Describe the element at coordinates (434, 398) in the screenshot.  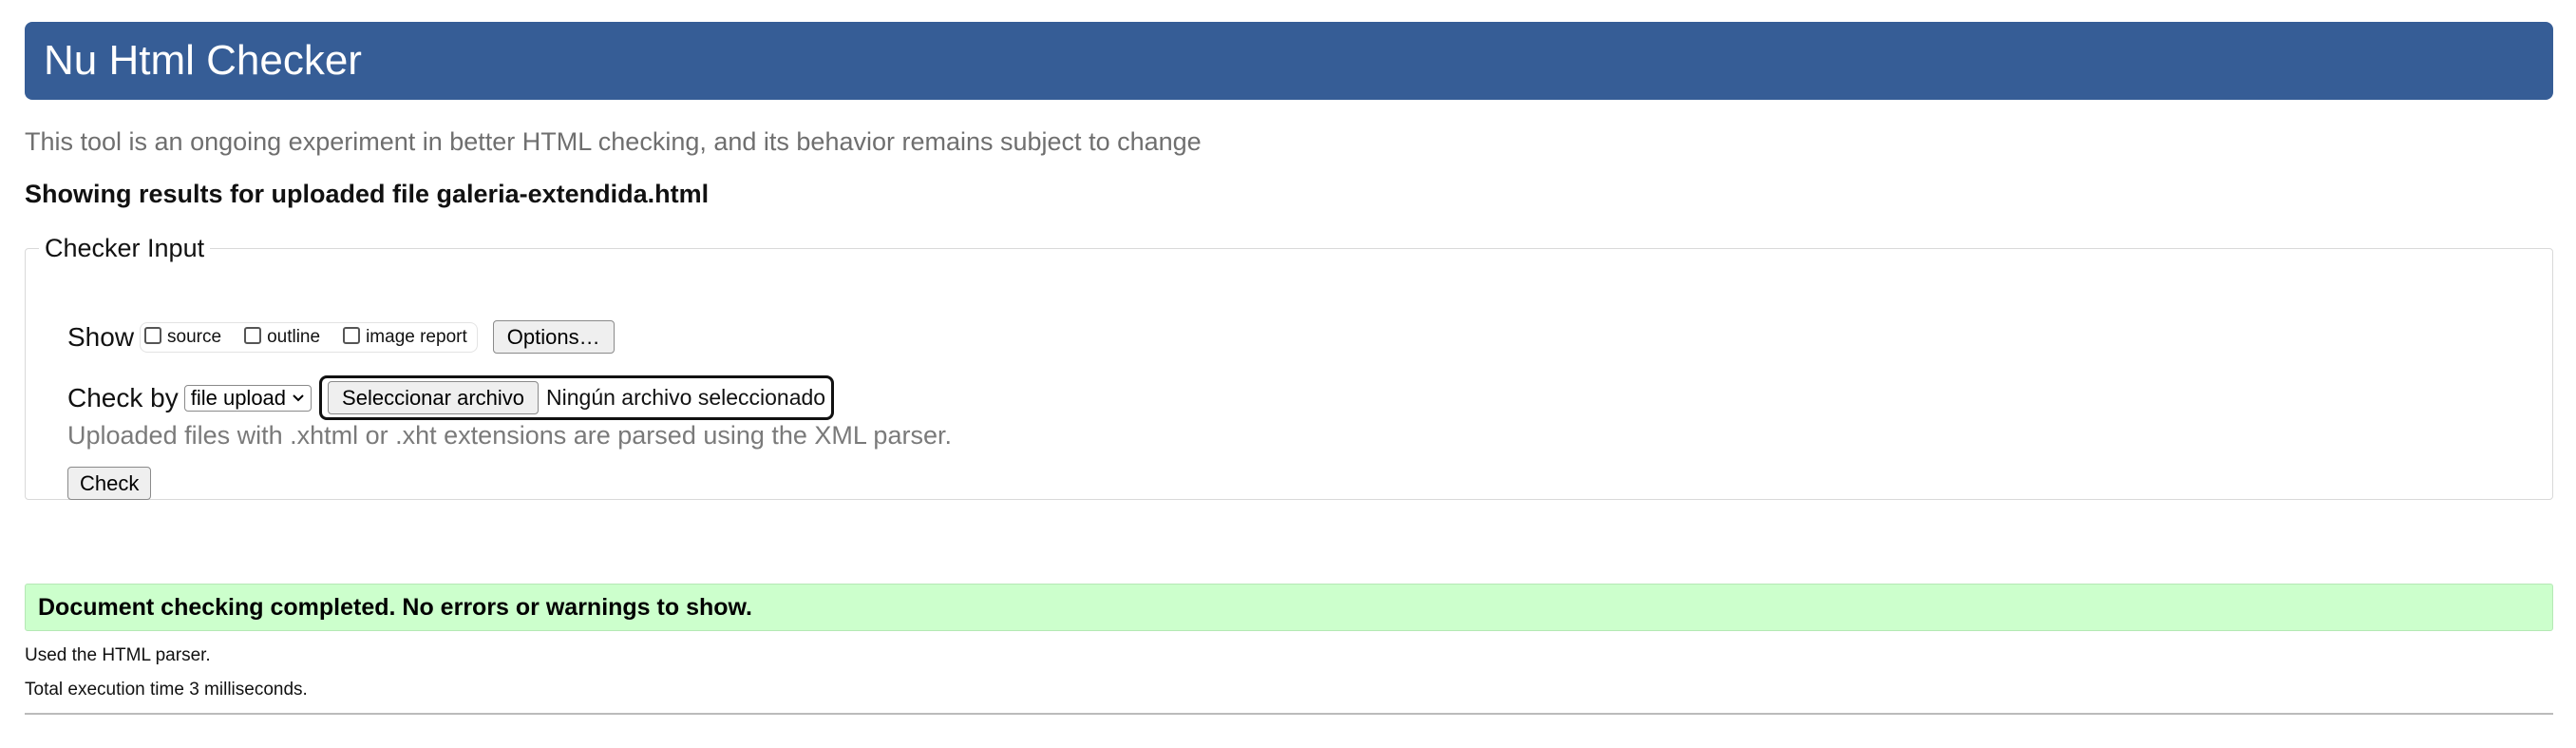
I see `choose-file-button: Seleccionar archivo` at that location.